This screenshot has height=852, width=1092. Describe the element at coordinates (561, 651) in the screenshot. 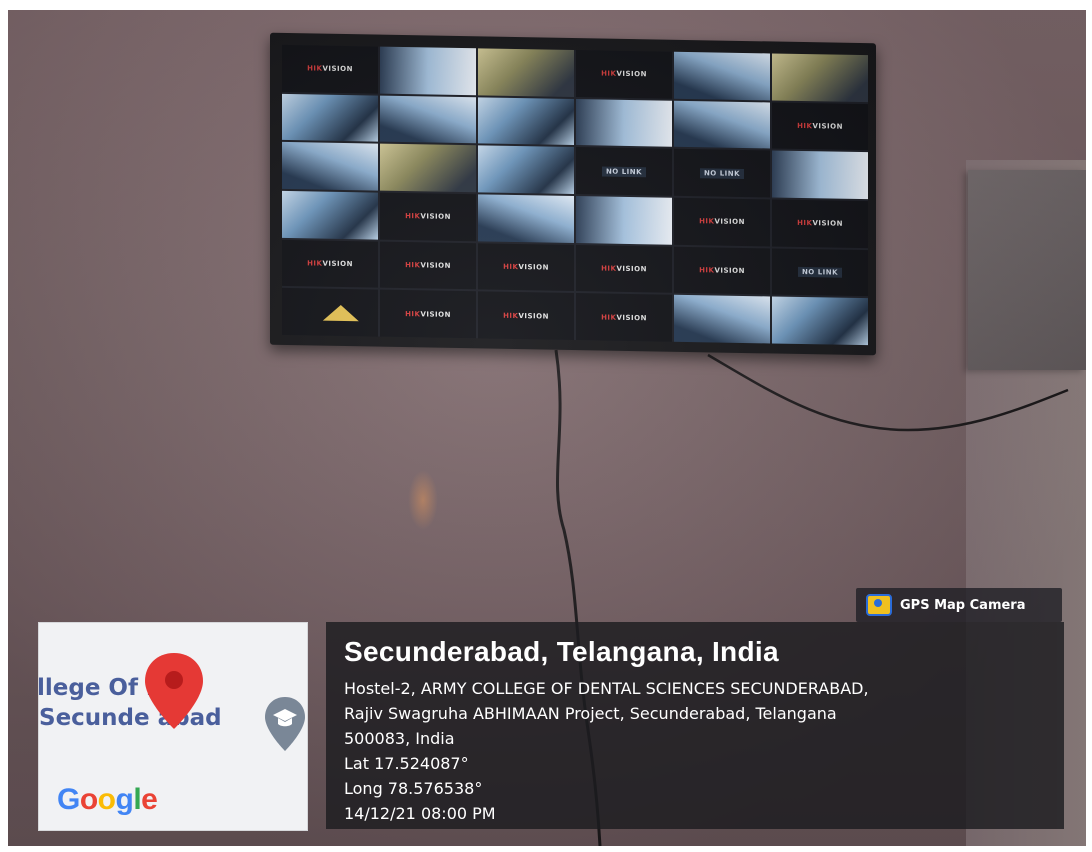

I see `location-title: Secunderabad, Telangana, India` at that location.